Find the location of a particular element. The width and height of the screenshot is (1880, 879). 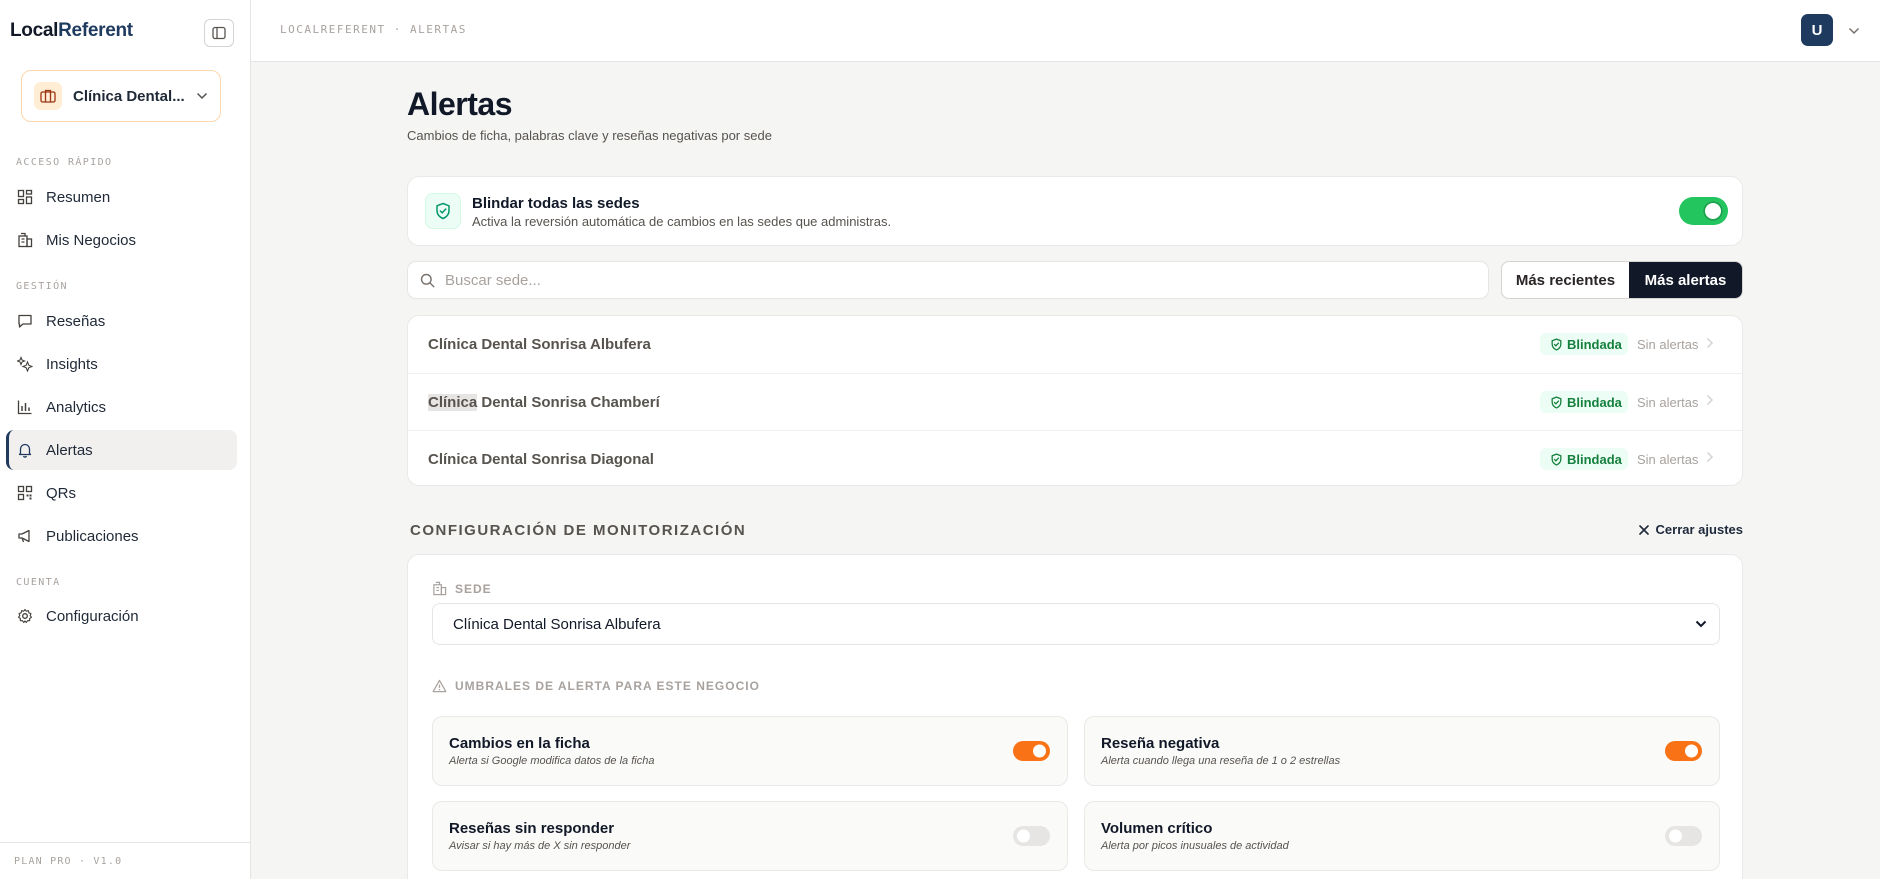

logo-local-text: Local is located at coordinates (34, 30).